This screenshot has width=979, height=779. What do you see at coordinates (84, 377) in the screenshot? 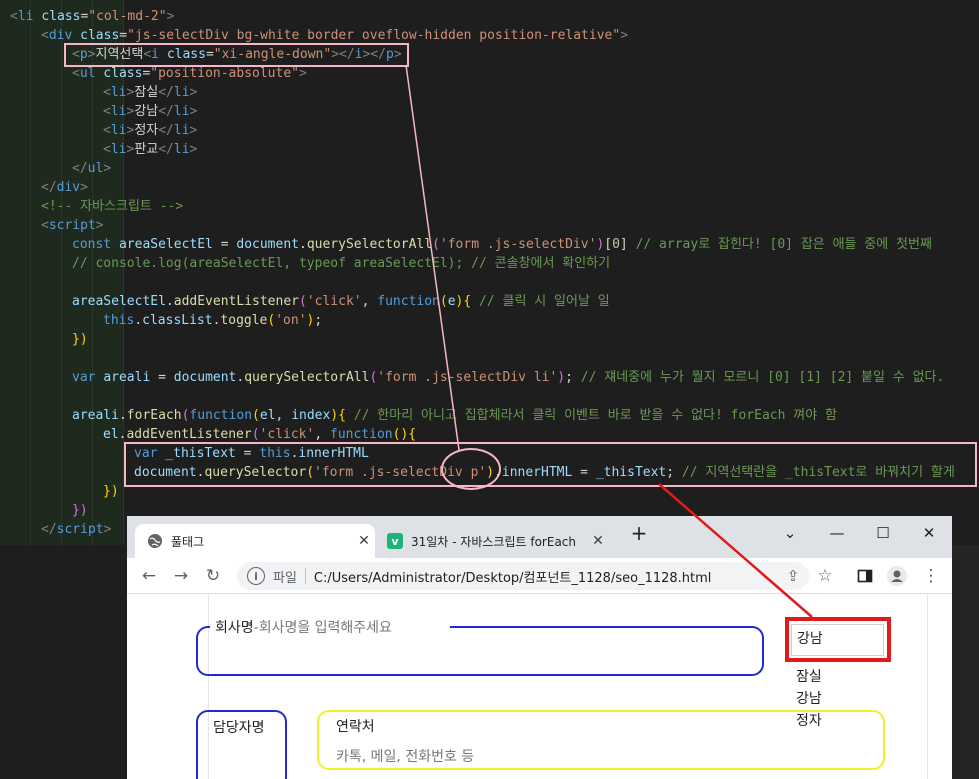
I see `code-token: var` at bounding box center [84, 377].